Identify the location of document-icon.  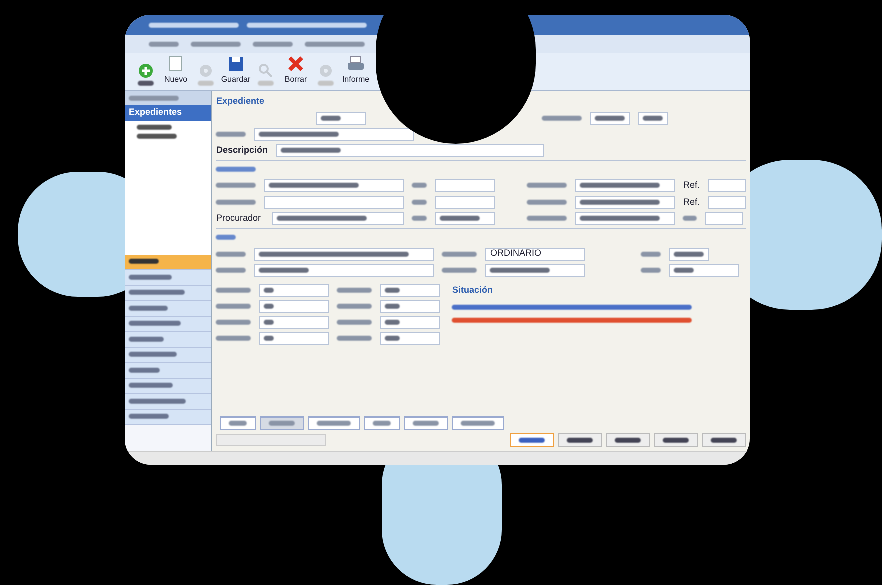
(176, 64).